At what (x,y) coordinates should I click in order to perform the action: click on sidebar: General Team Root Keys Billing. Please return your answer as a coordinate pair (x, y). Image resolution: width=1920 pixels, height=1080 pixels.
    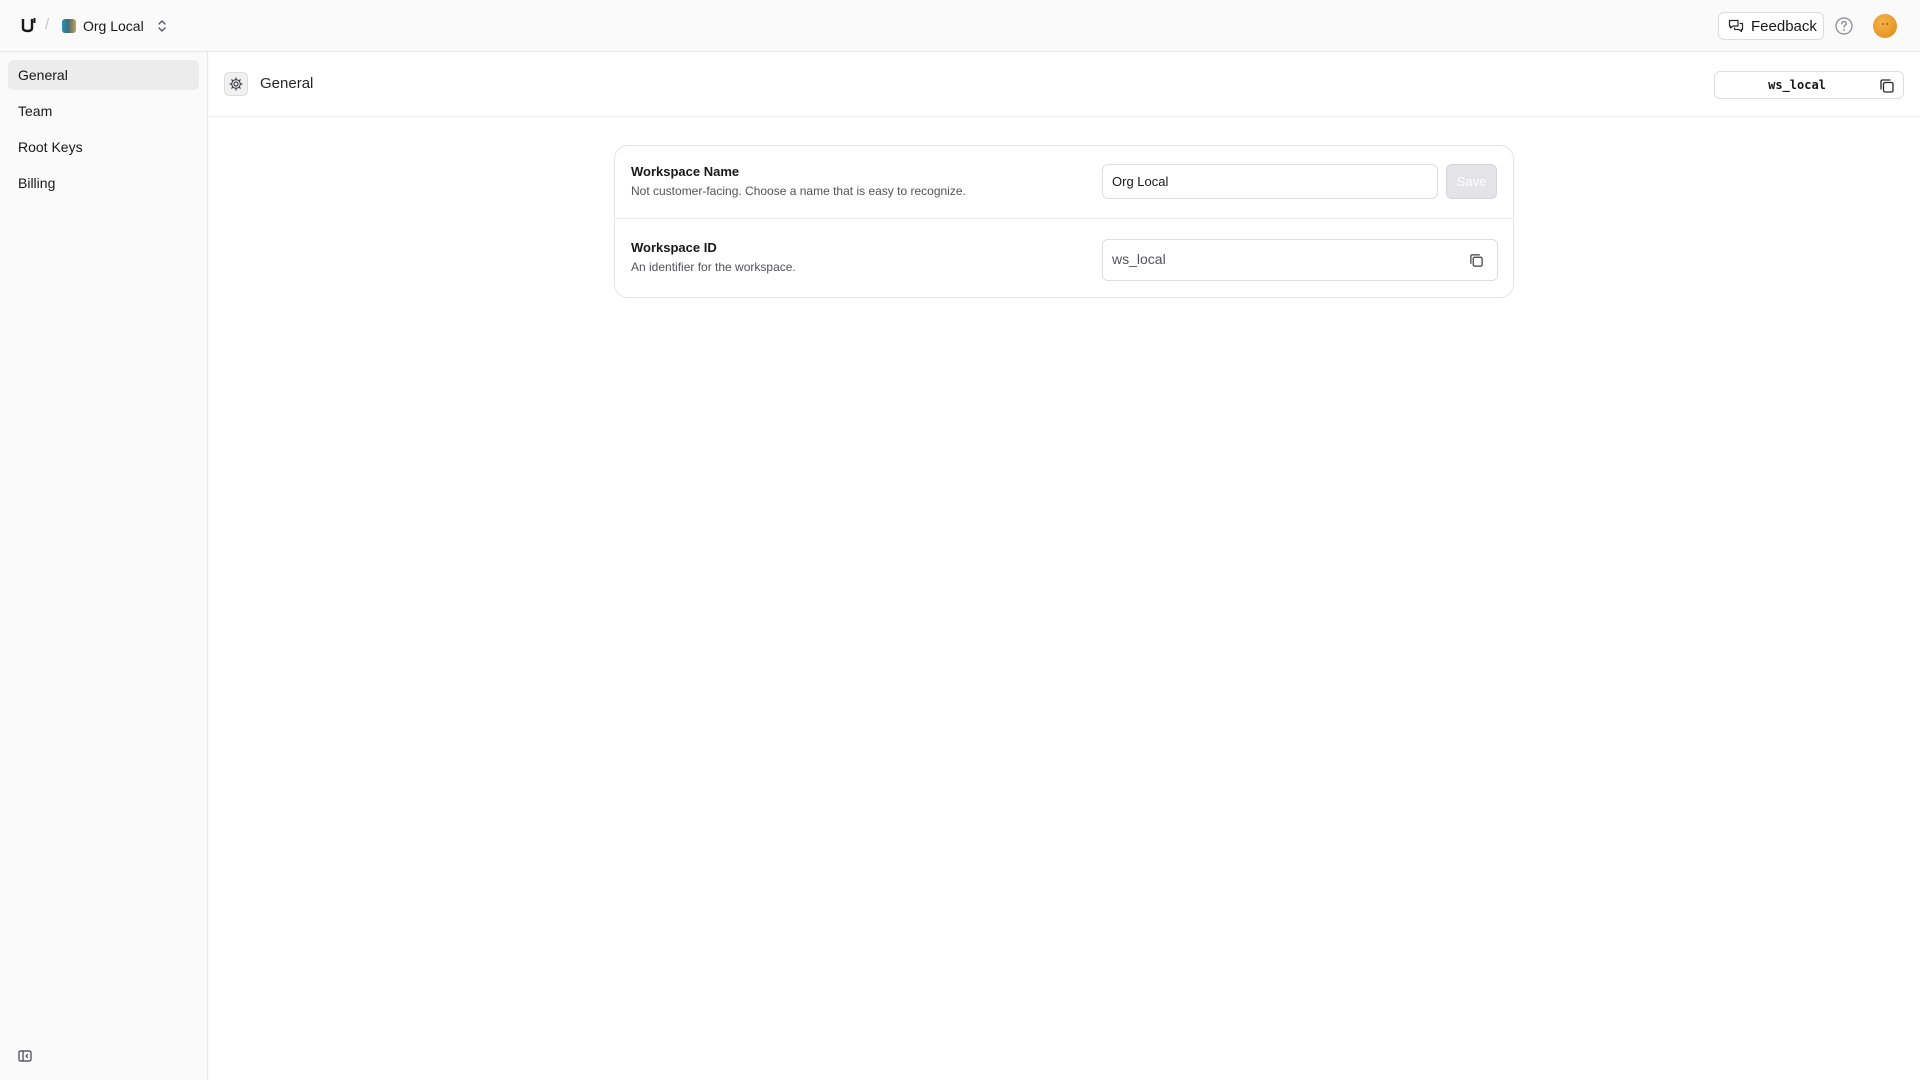
    Looking at the image, I should click on (104, 566).